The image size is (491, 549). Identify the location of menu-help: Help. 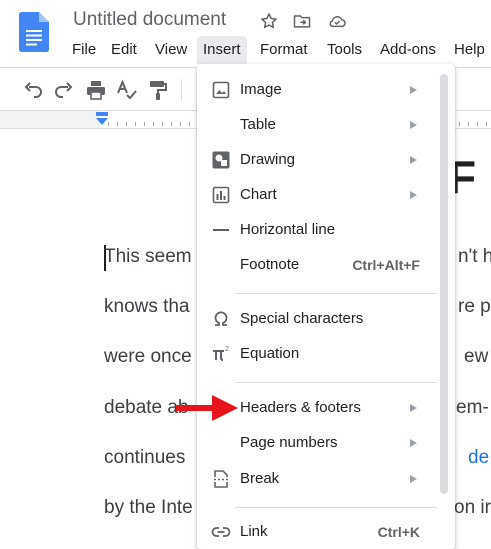
(469, 50).